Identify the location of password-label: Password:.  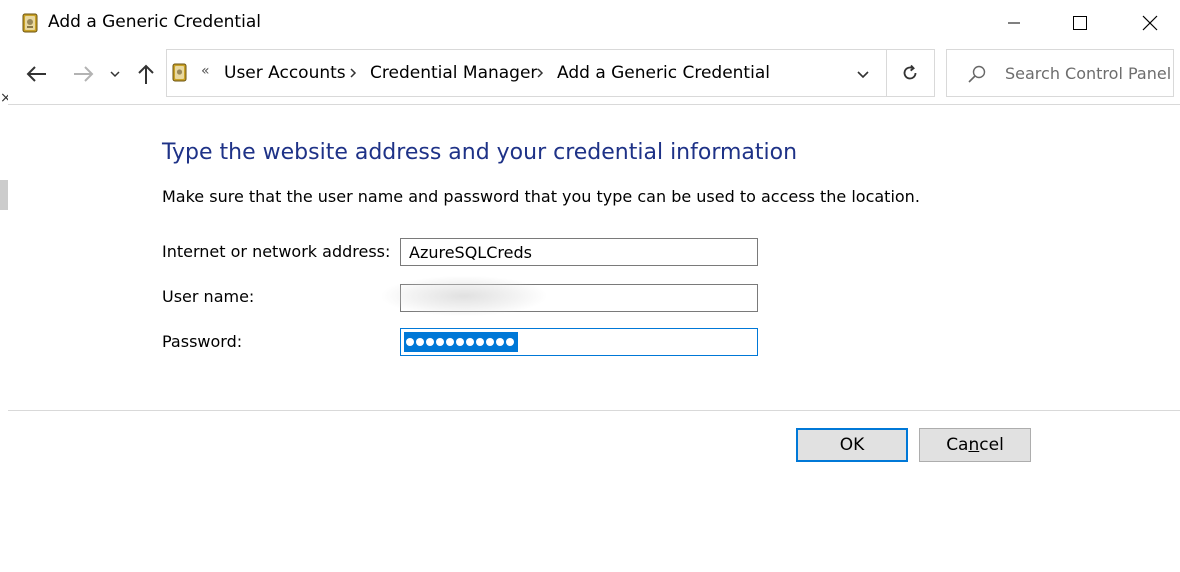
(202, 341).